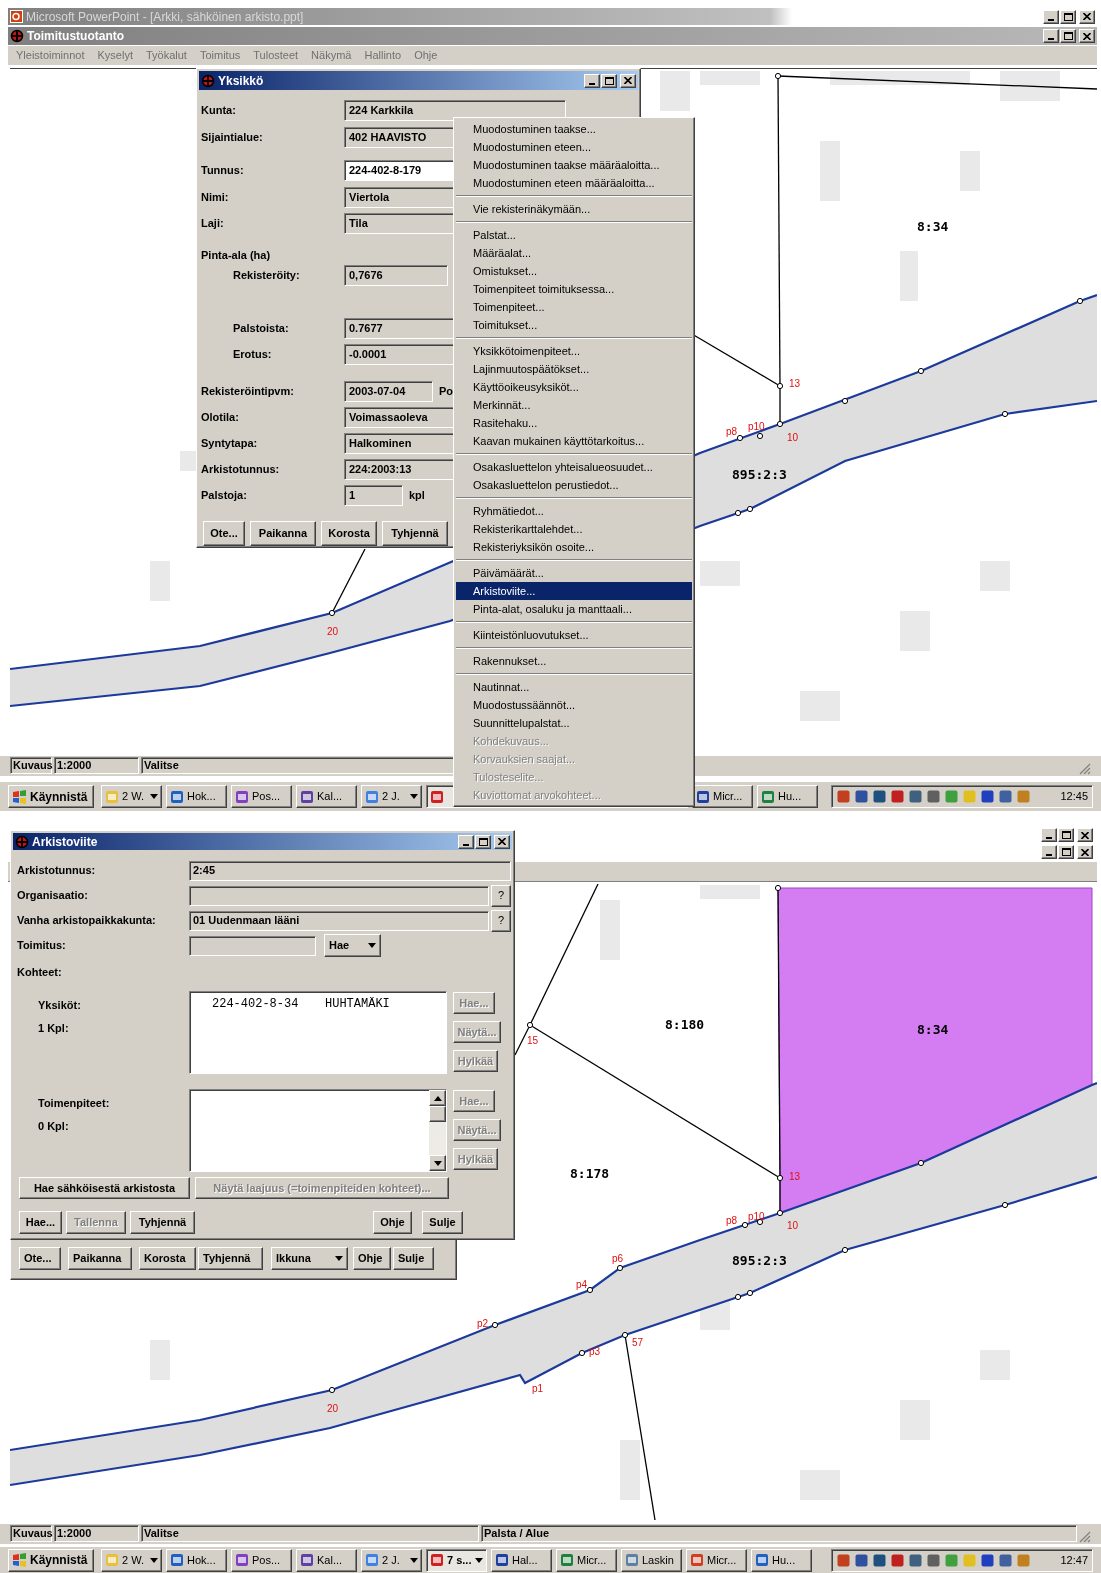 The height and width of the screenshot is (1573, 1101). I want to click on map-label: p3, so click(595, 1351).